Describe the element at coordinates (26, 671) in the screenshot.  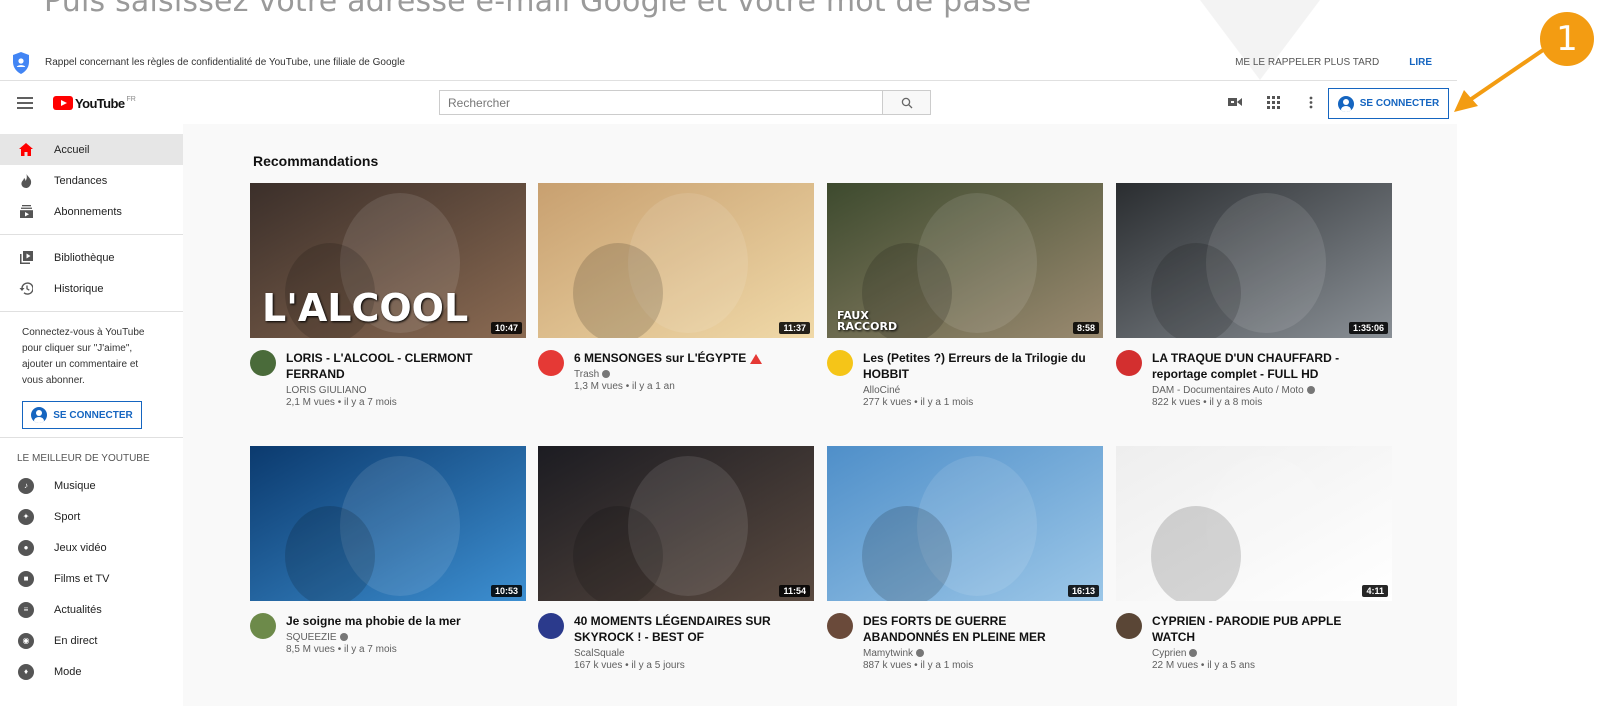
I see `fashion-icon: ♦` at that location.